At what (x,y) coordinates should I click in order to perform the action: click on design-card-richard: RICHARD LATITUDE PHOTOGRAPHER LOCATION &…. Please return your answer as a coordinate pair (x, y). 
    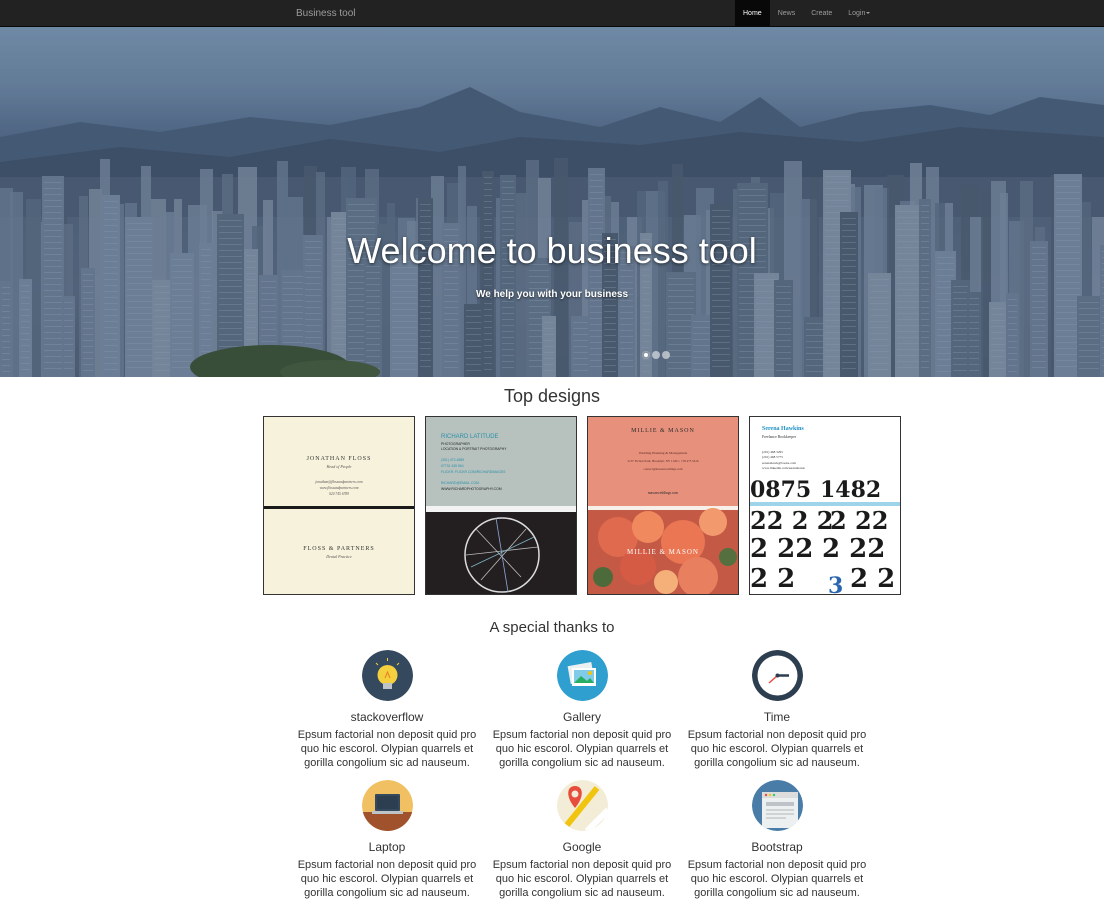
    Looking at the image, I should click on (501, 505).